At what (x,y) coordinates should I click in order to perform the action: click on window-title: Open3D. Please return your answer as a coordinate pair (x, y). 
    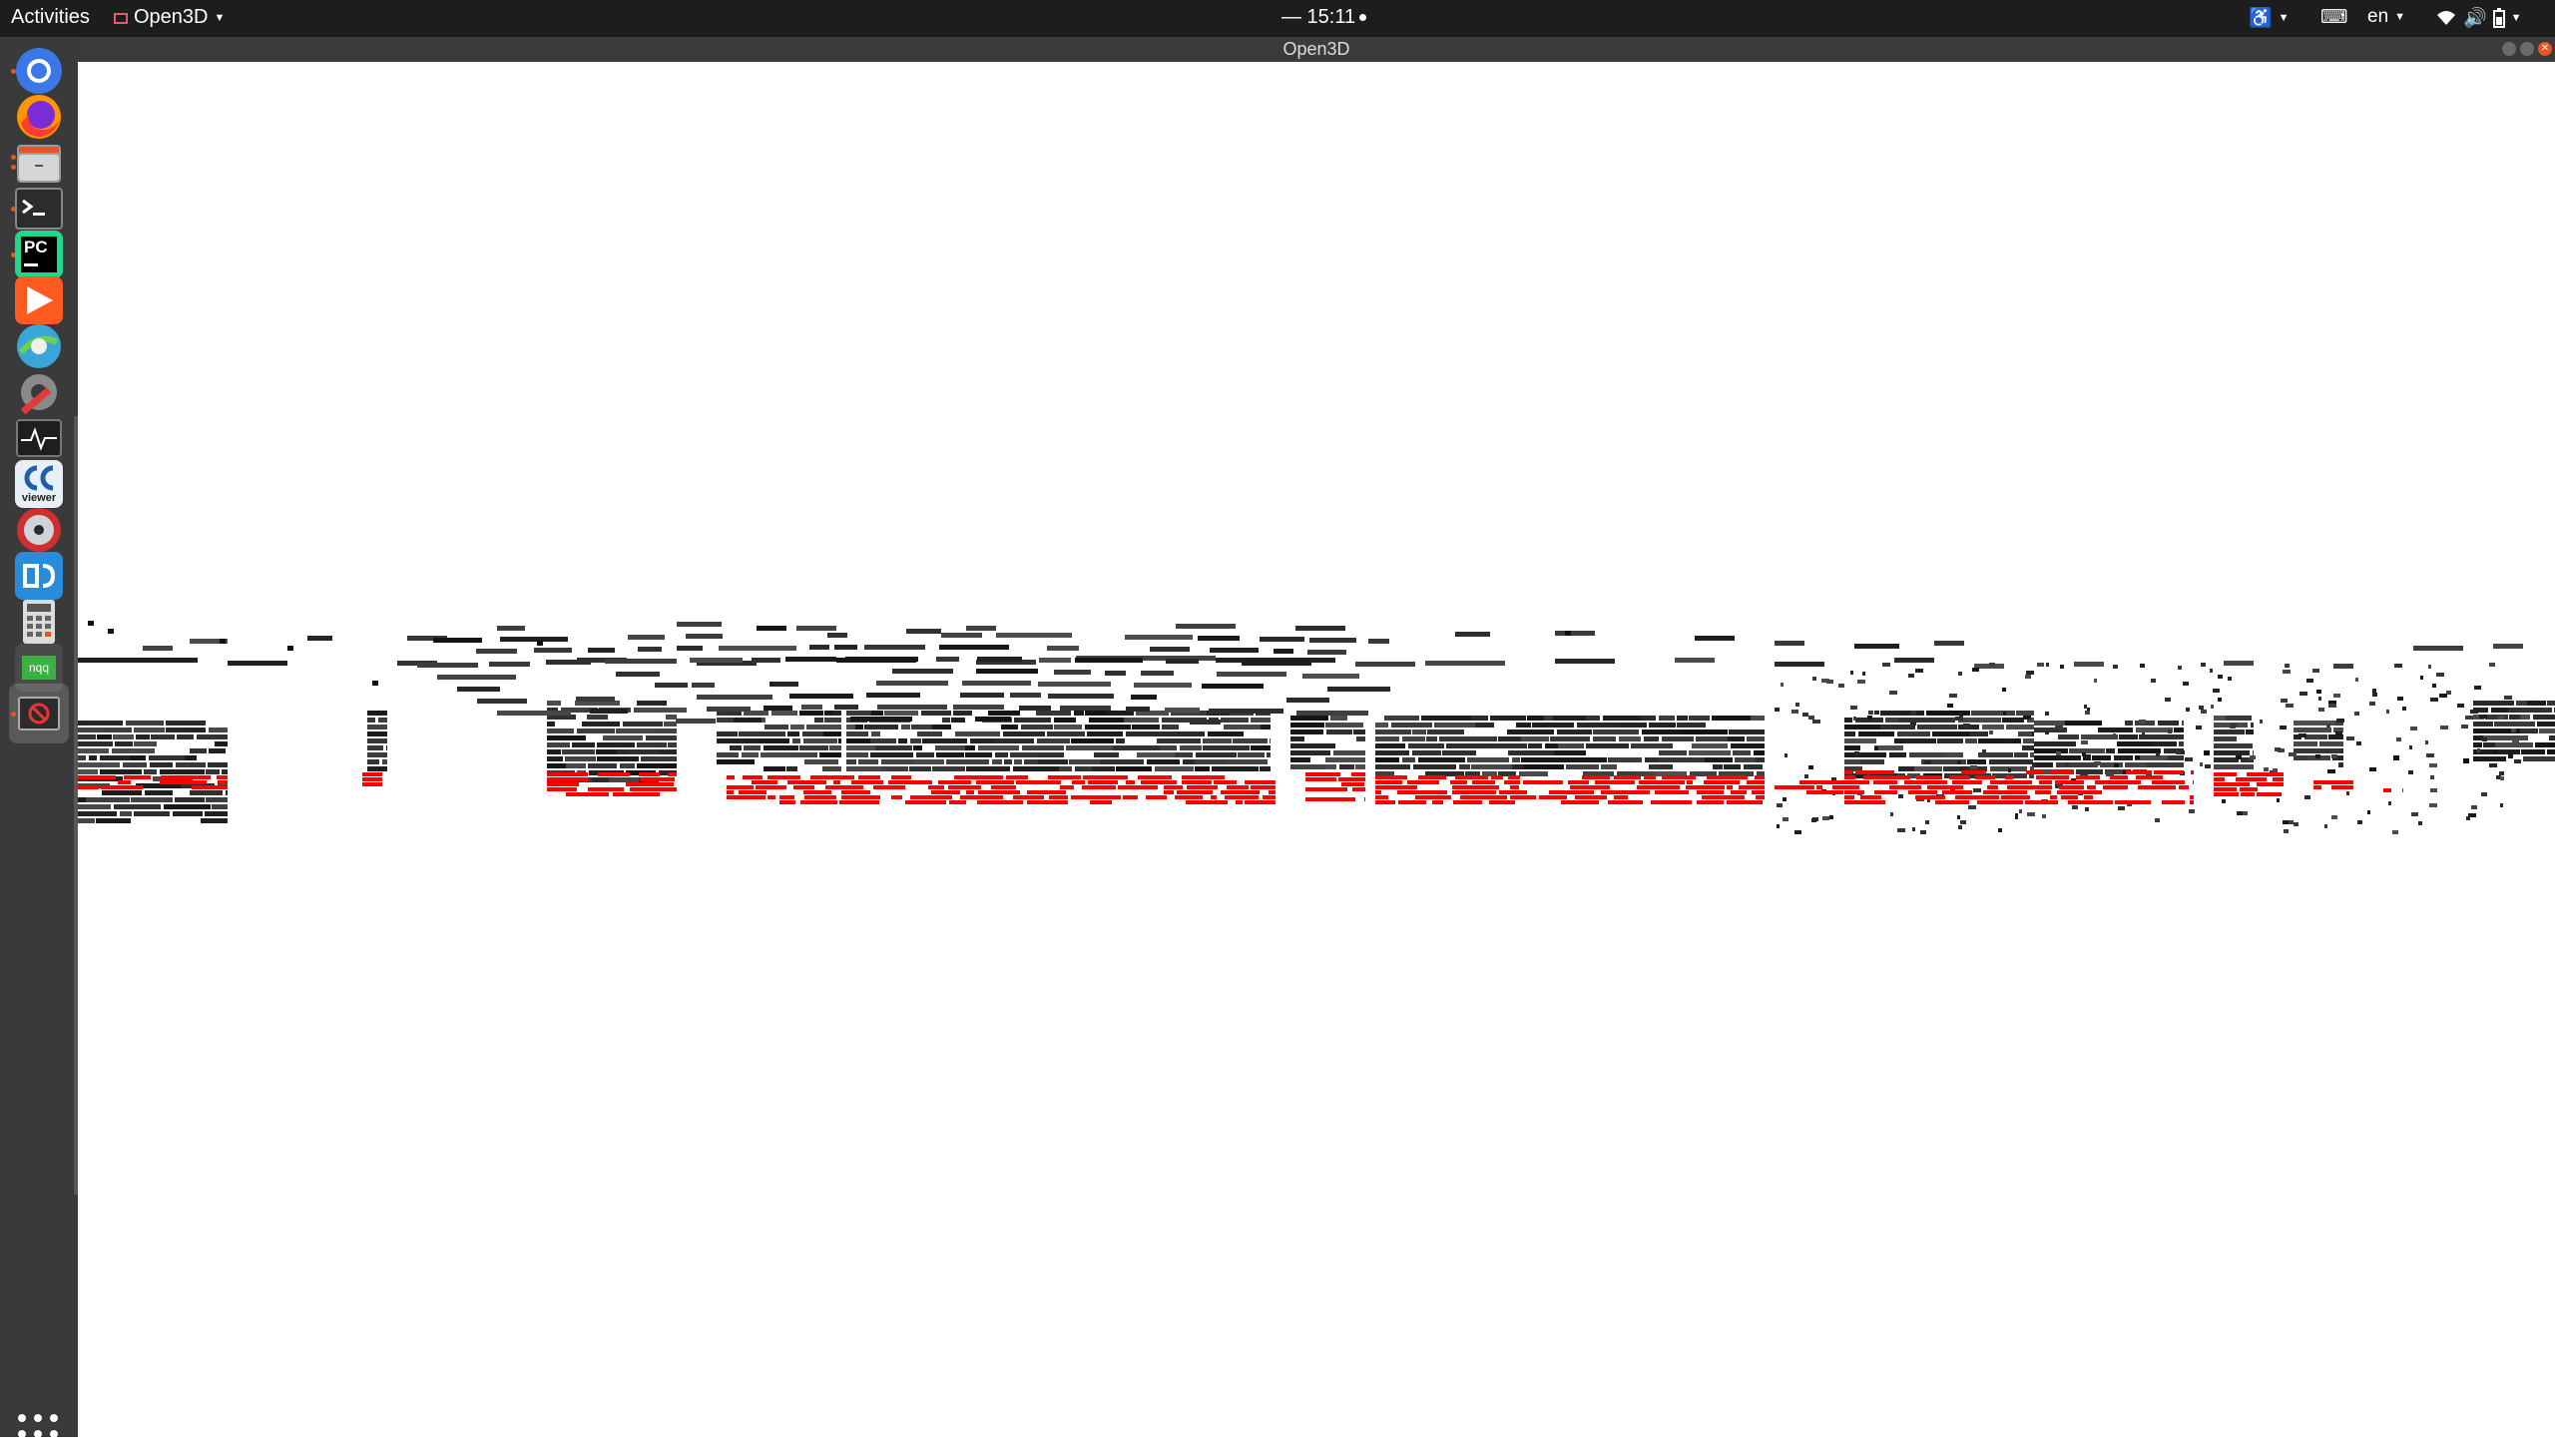
    Looking at the image, I should click on (1316, 49).